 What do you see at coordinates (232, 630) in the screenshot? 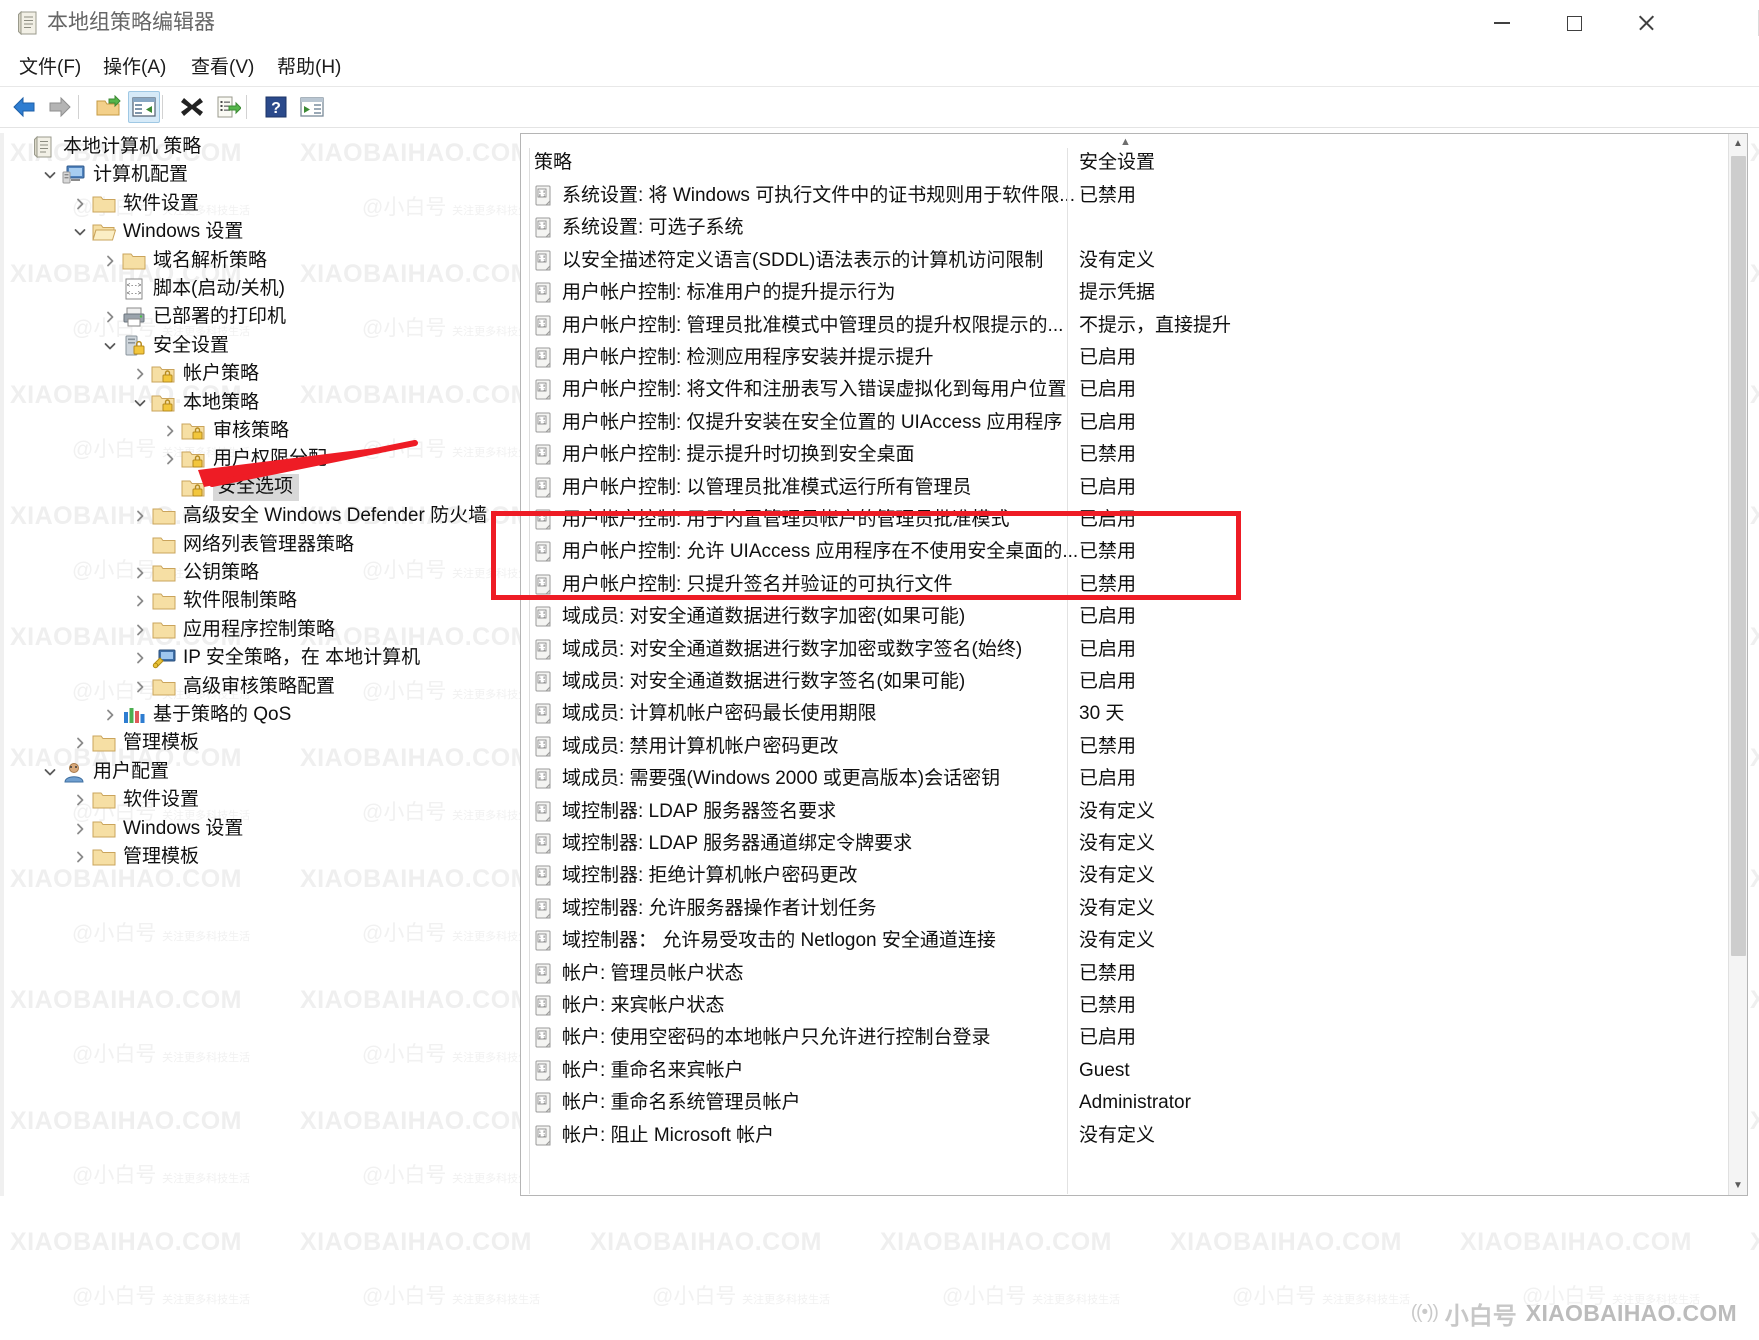
I see `tree-item-17: 应用程序控制策略` at bounding box center [232, 630].